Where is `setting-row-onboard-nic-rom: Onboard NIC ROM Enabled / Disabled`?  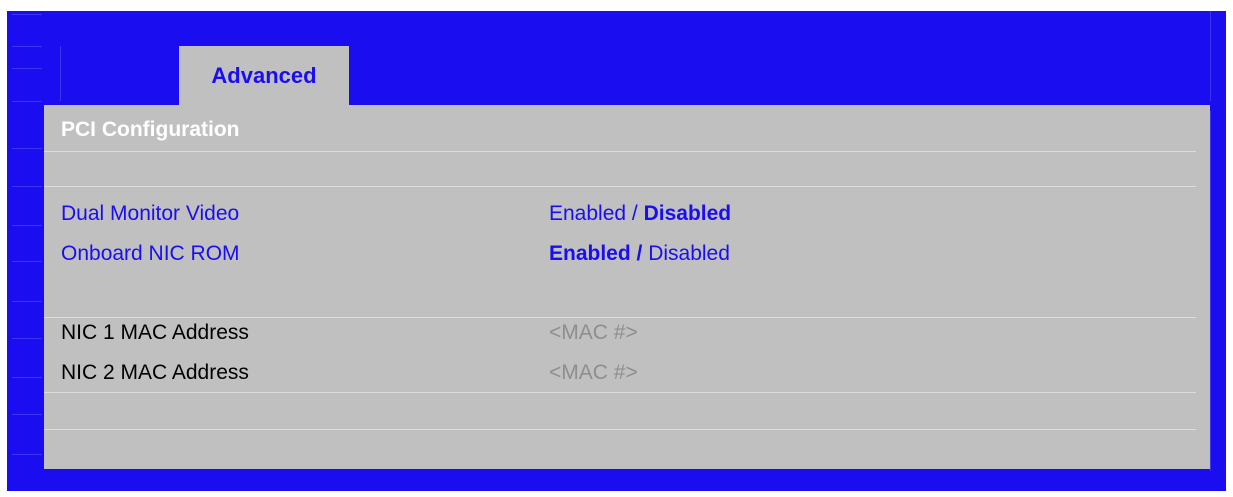 setting-row-onboard-nic-rom: Onboard NIC ROM Enabled / Disabled is located at coordinates (626, 257).